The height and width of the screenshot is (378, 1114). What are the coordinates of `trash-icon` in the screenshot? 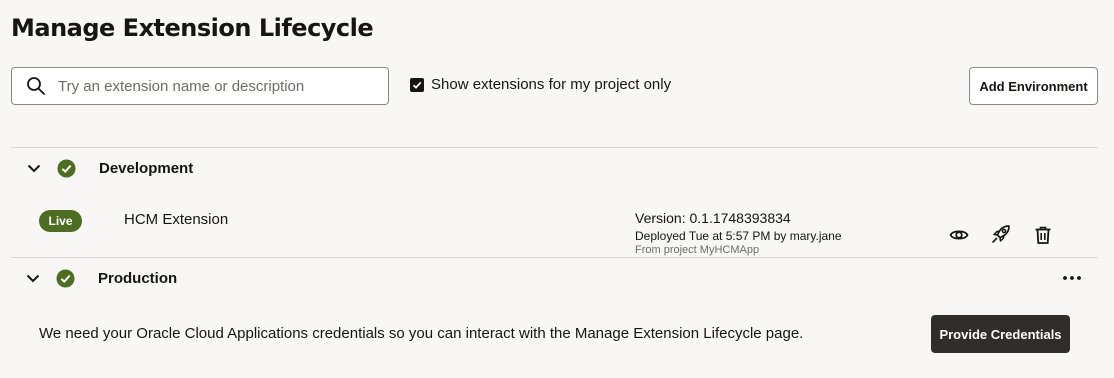 It's located at (1043, 235).